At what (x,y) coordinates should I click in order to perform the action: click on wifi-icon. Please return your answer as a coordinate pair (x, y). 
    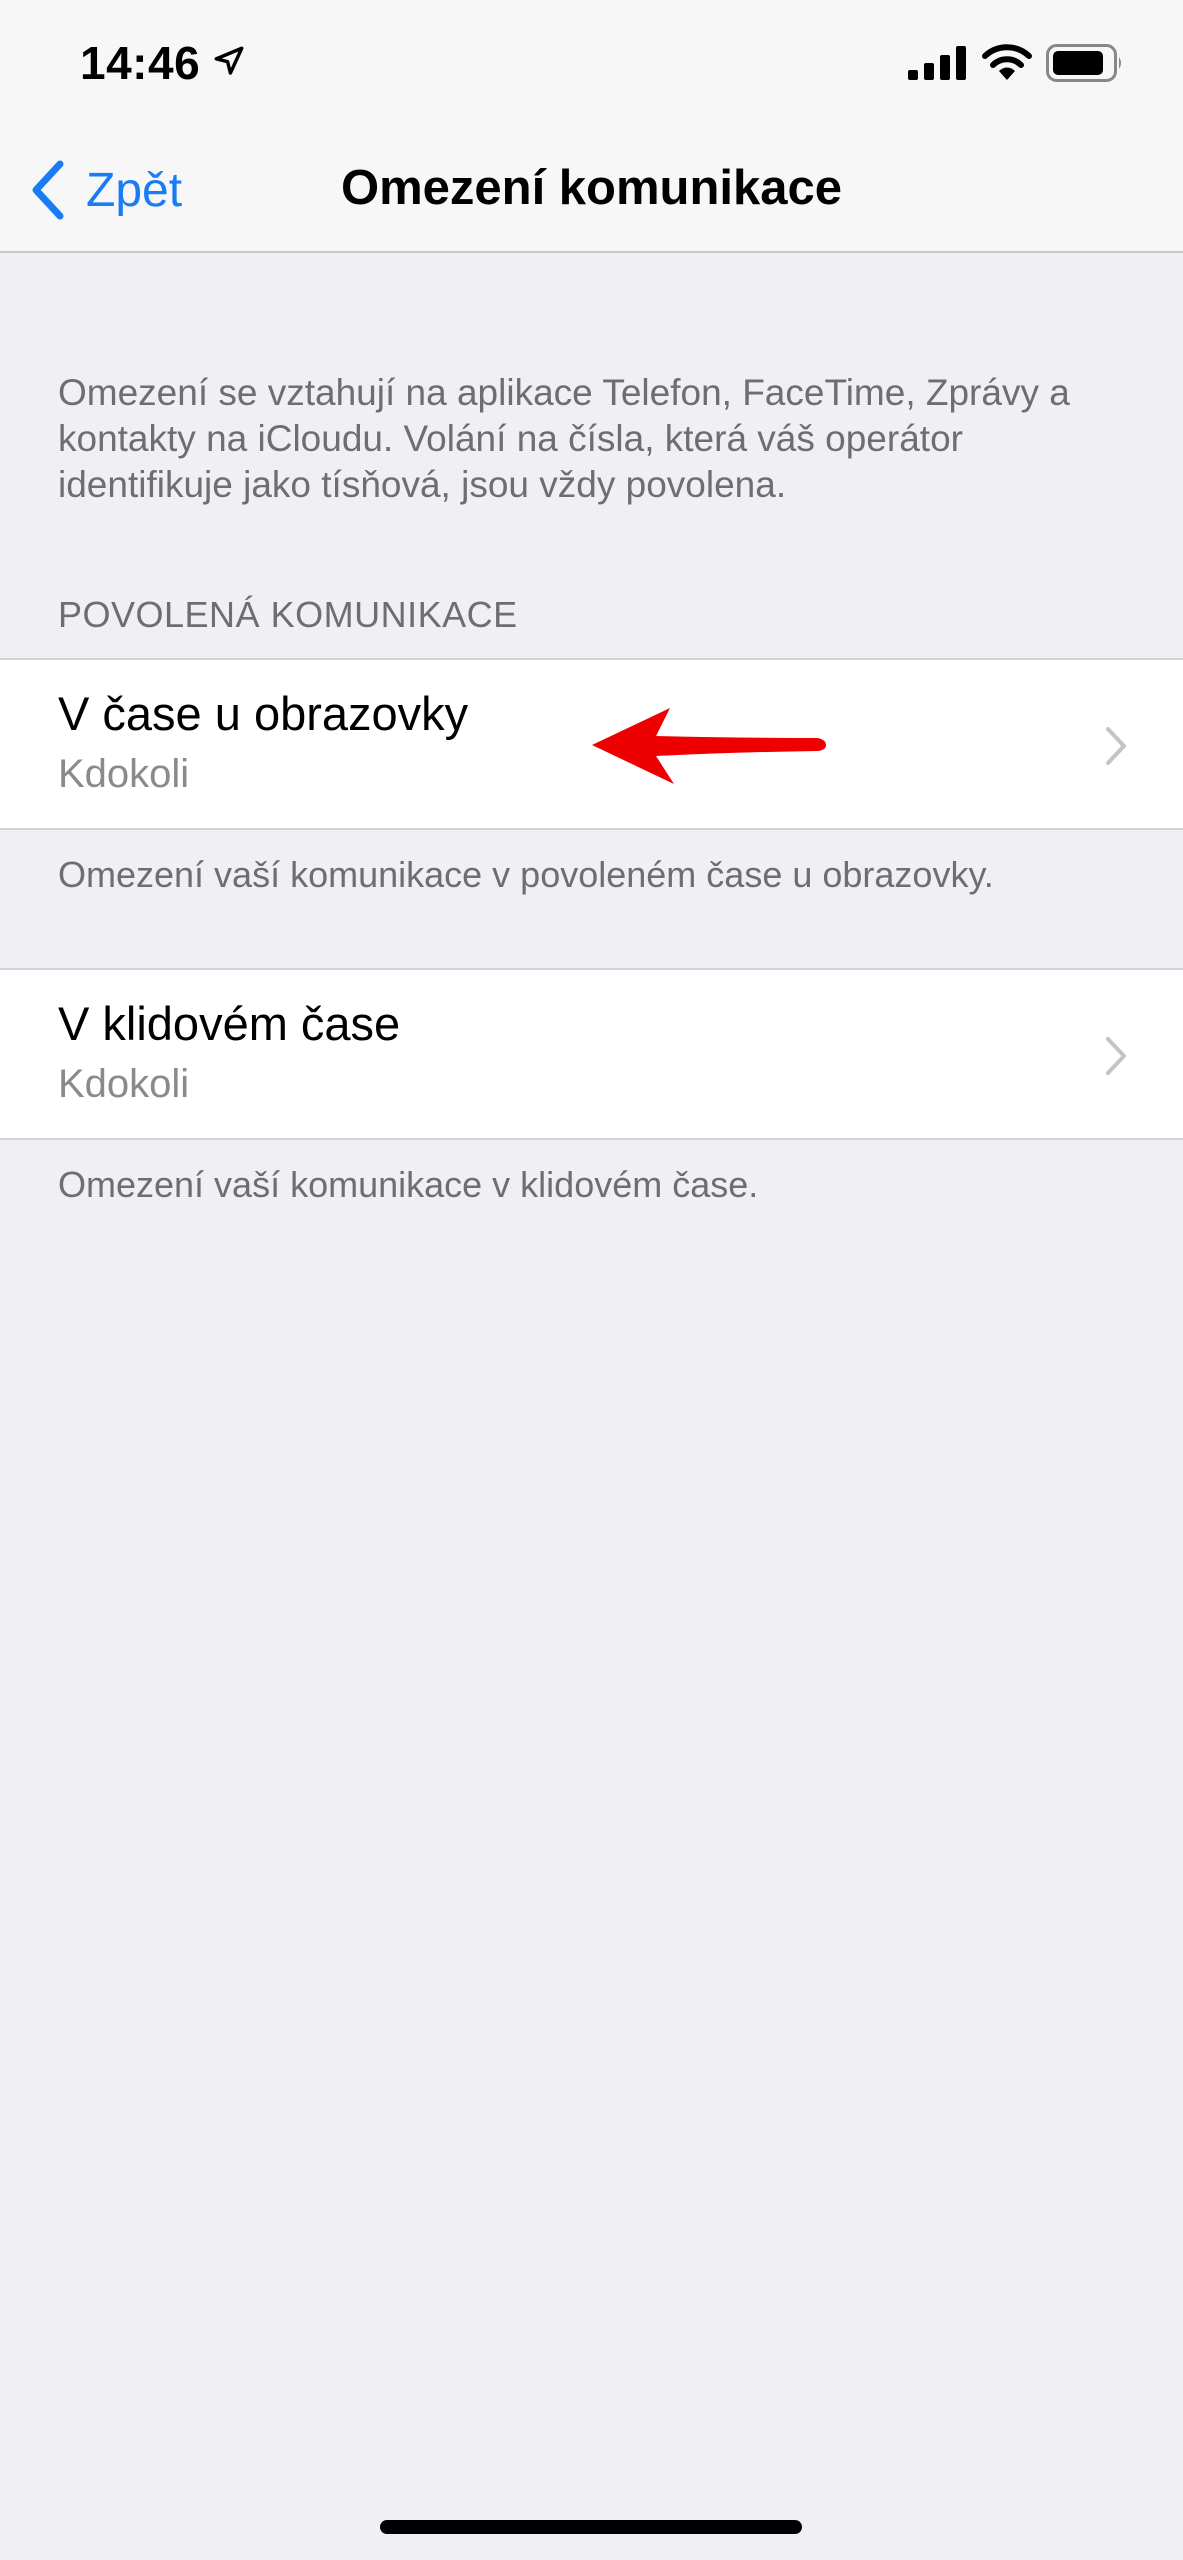
    Looking at the image, I should click on (1007, 62).